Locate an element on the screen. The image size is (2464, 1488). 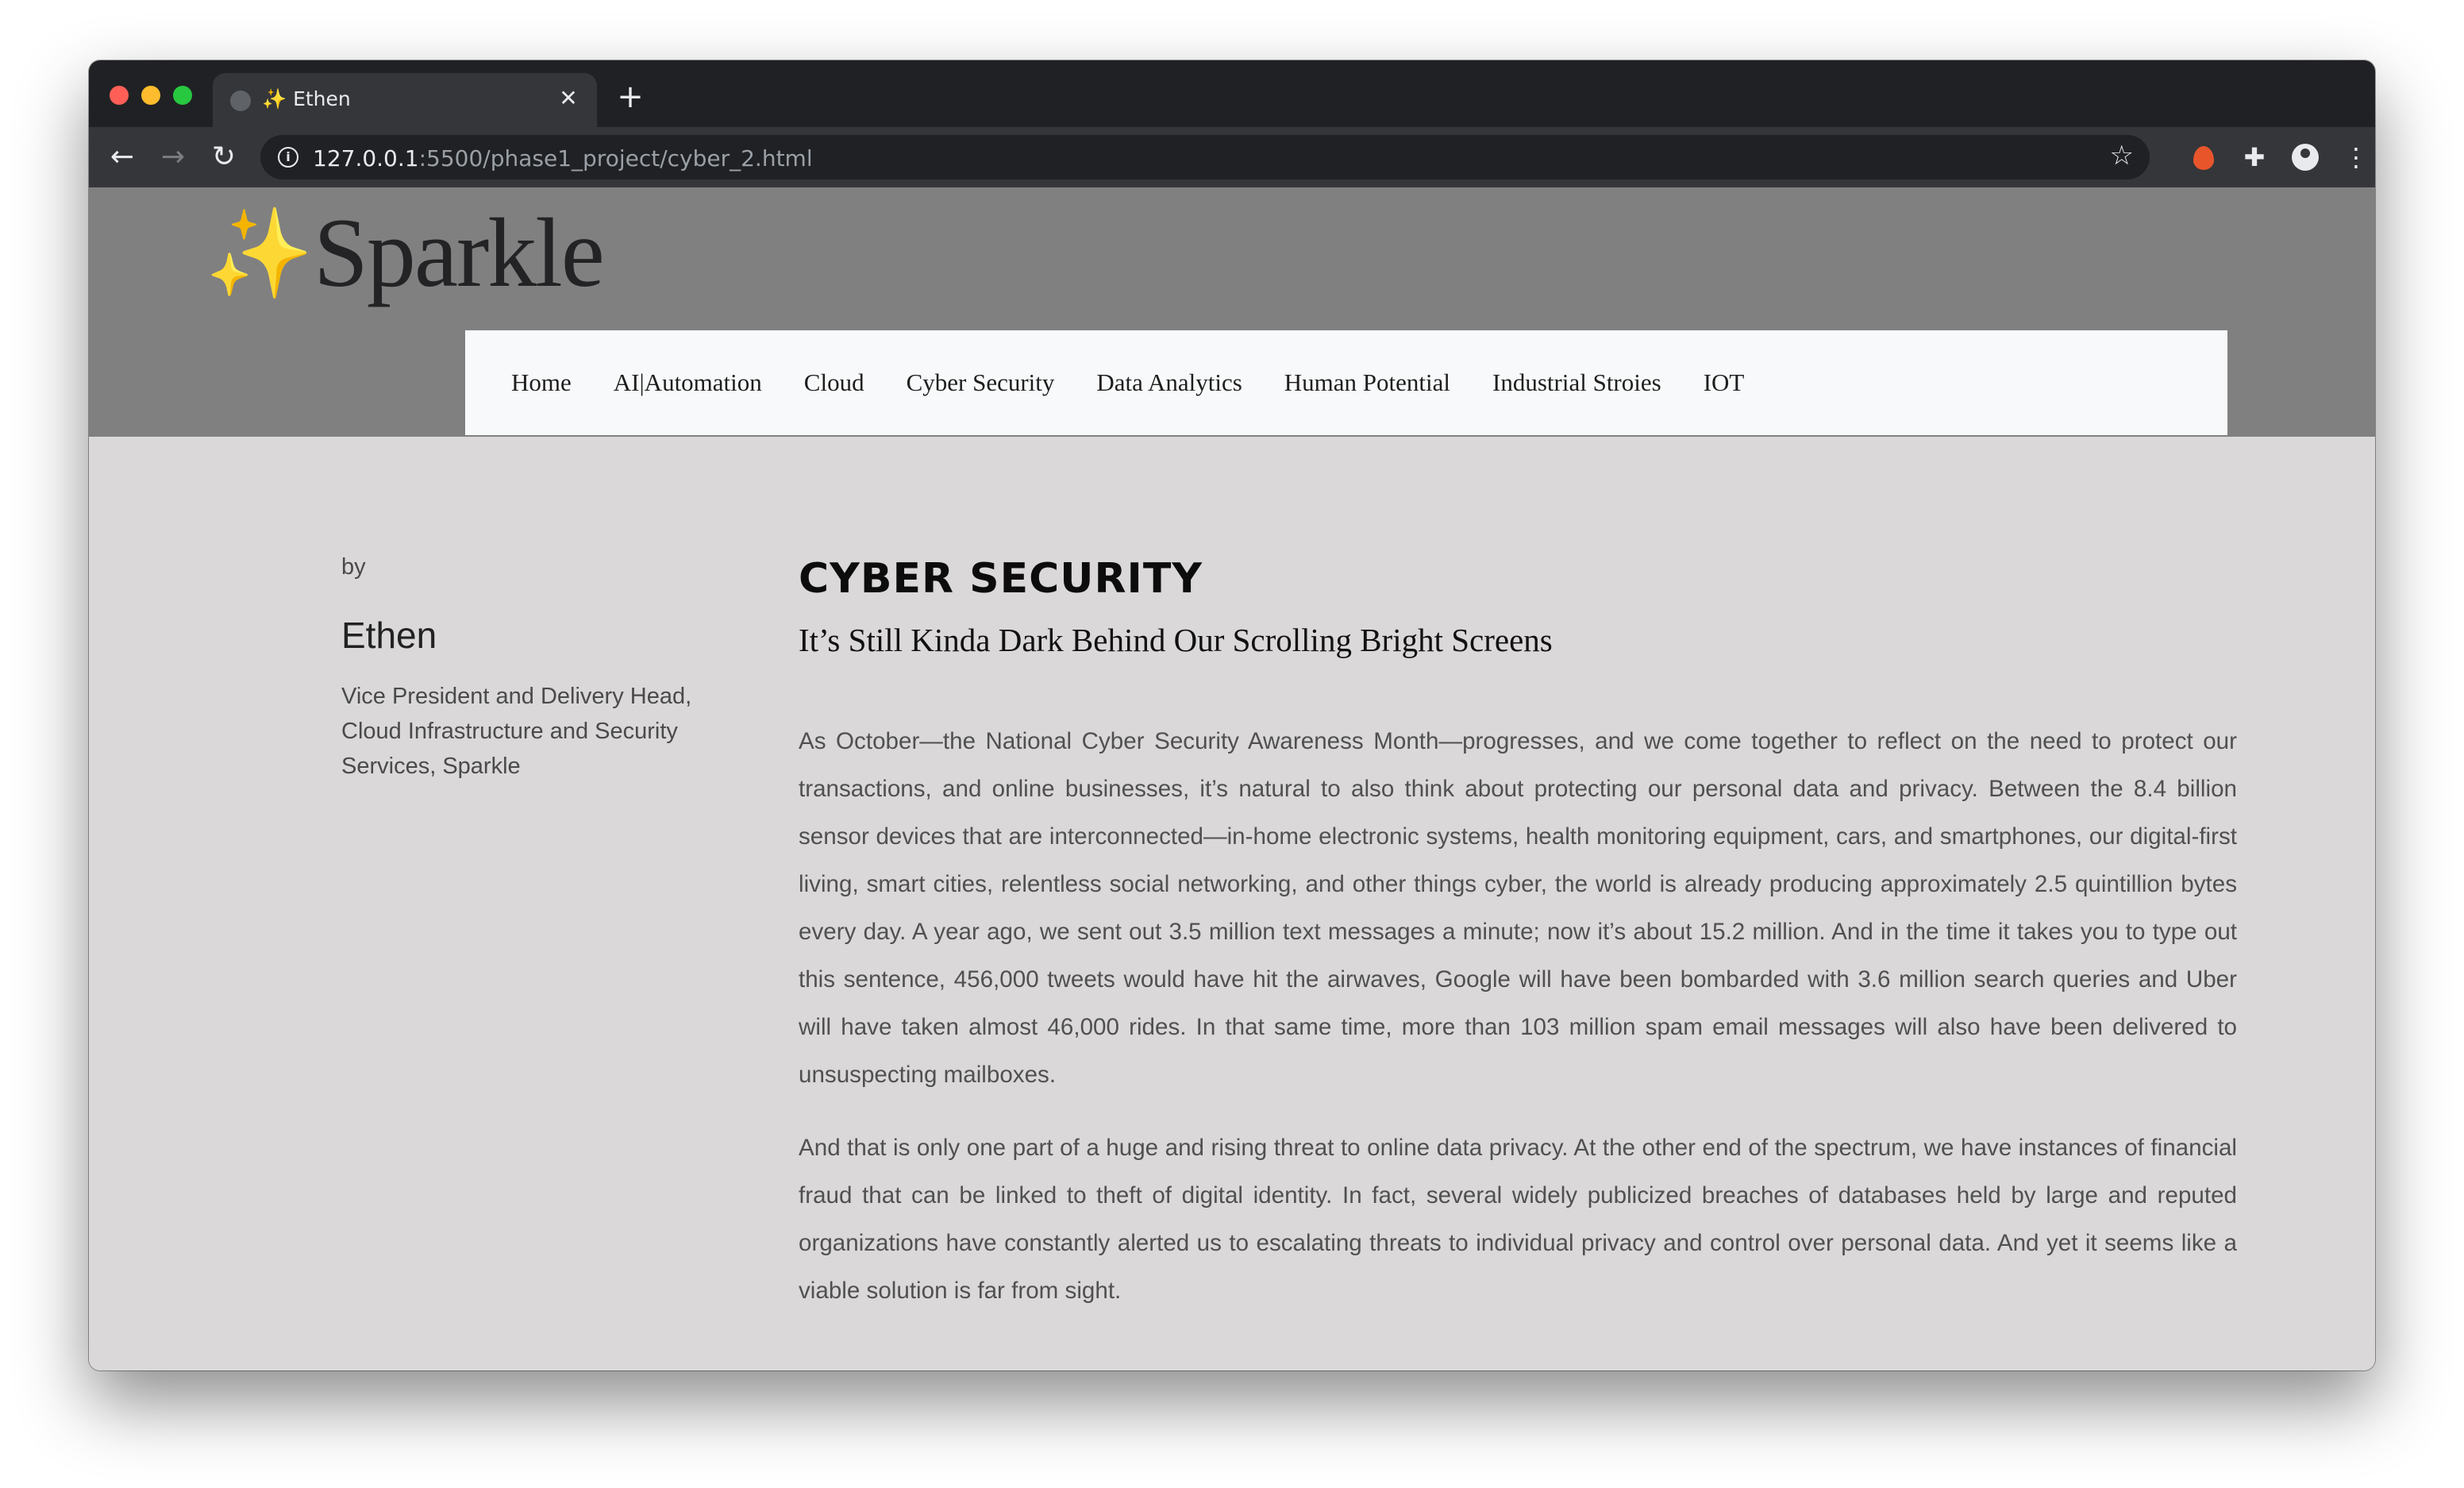
author-by-label: by is located at coordinates (353, 567).